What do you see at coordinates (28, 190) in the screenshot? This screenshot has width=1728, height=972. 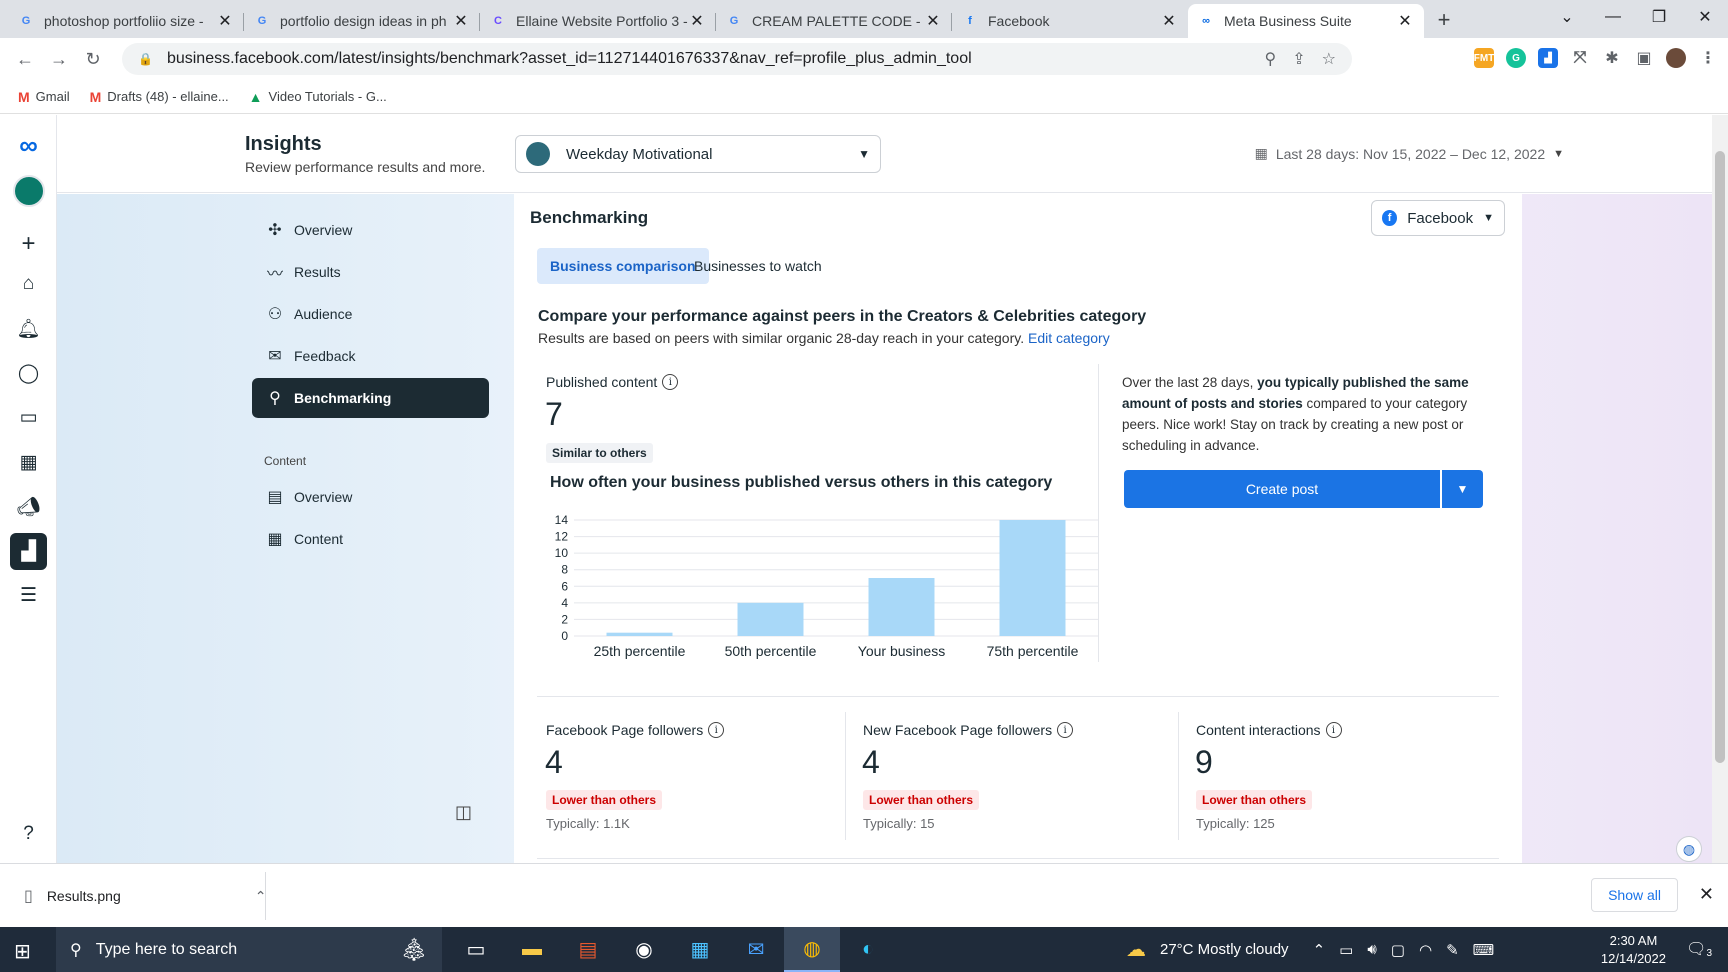 I see `account-avatar` at bounding box center [28, 190].